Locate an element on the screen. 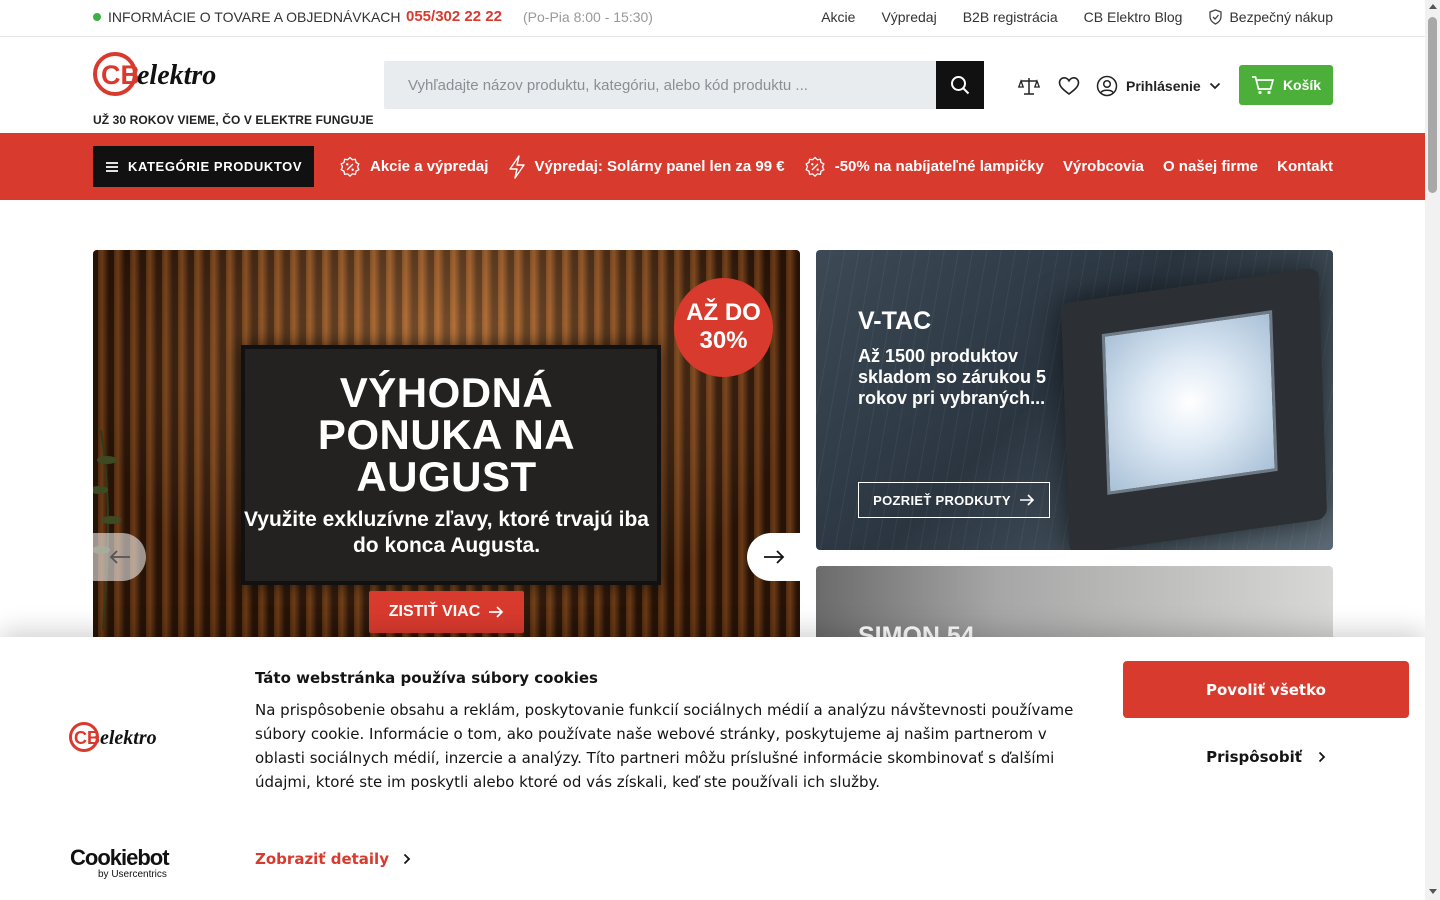  hero-cta-button: ZISTIŤ VIAC is located at coordinates (446, 612).